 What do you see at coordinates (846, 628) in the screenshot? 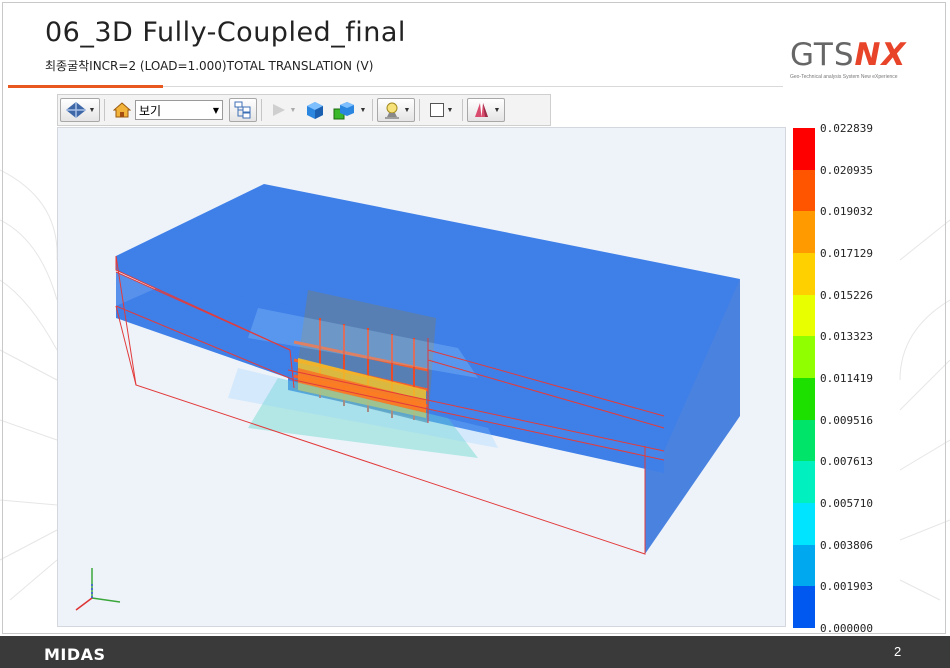
I see `legend-value-label: 0.000000` at bounding box center [846, 628].